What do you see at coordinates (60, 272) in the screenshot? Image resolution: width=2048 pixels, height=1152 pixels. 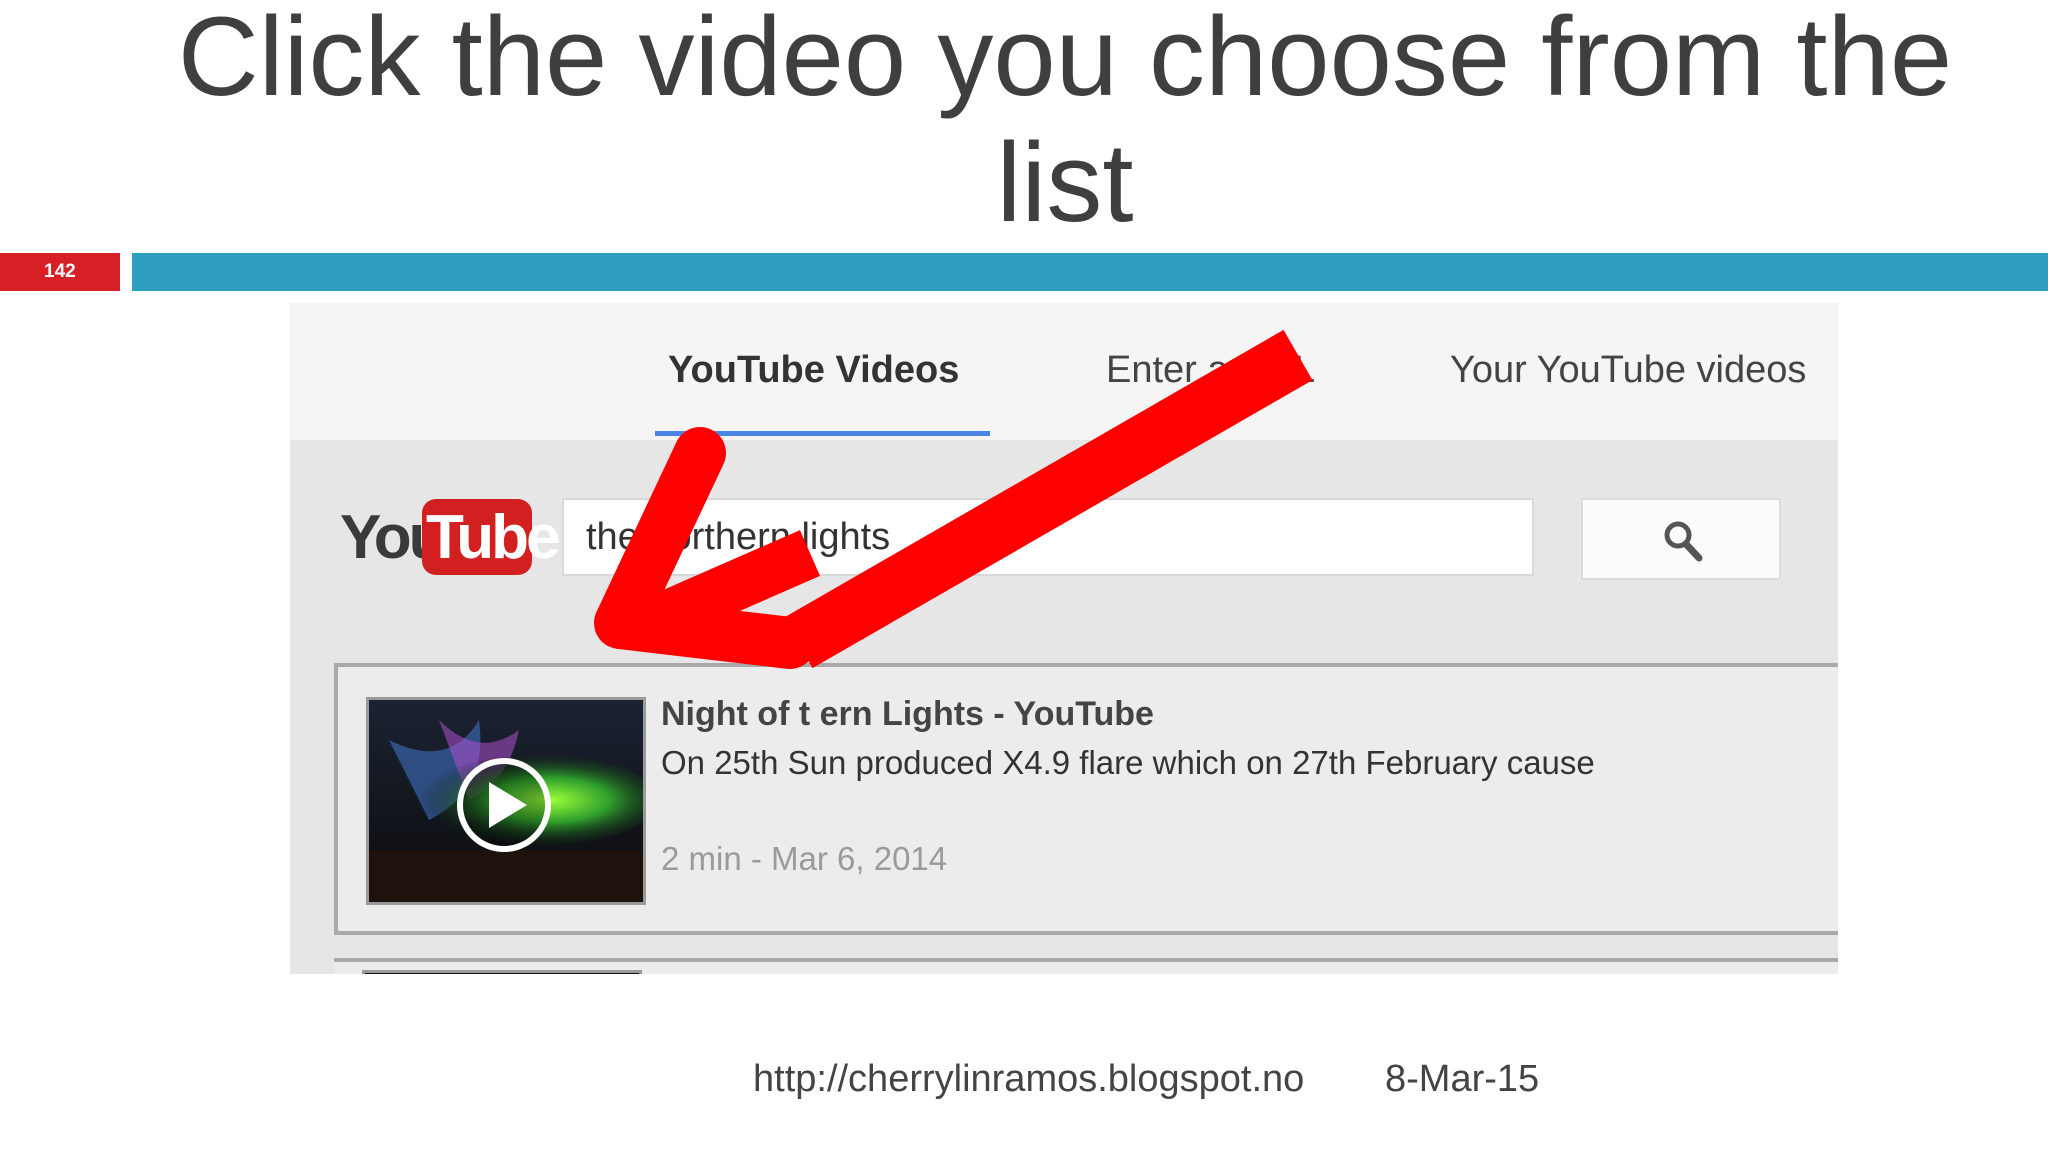 I see `slide-number: 142` at bounding box center [60, 272].